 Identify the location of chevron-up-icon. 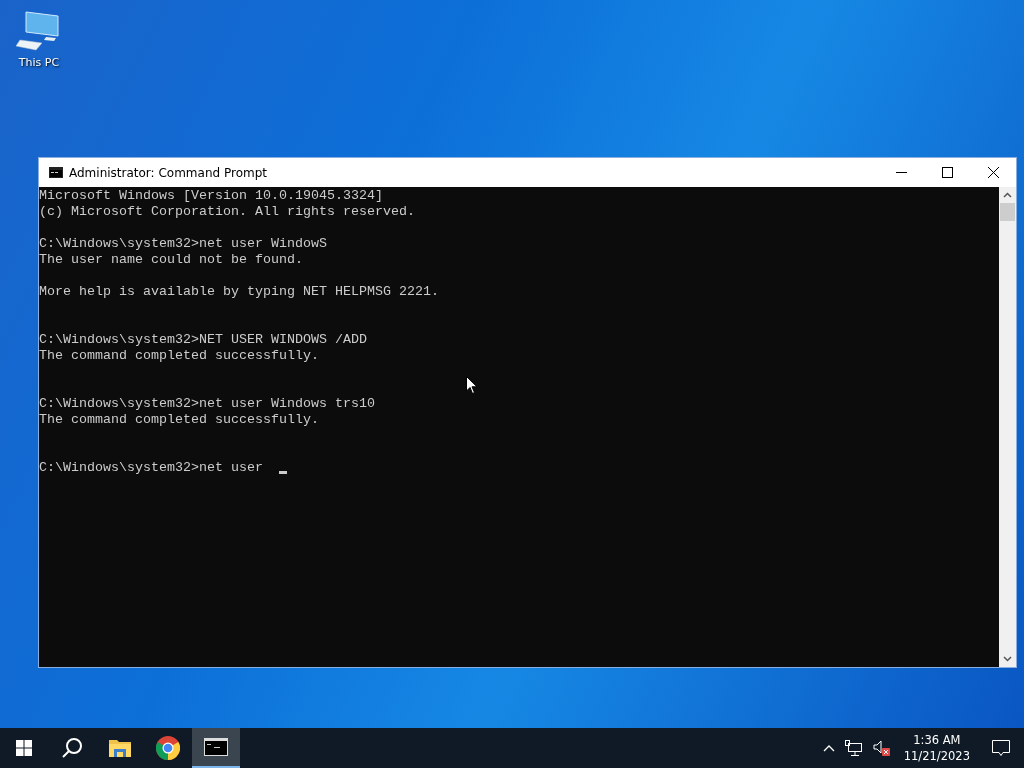
(828, 748).